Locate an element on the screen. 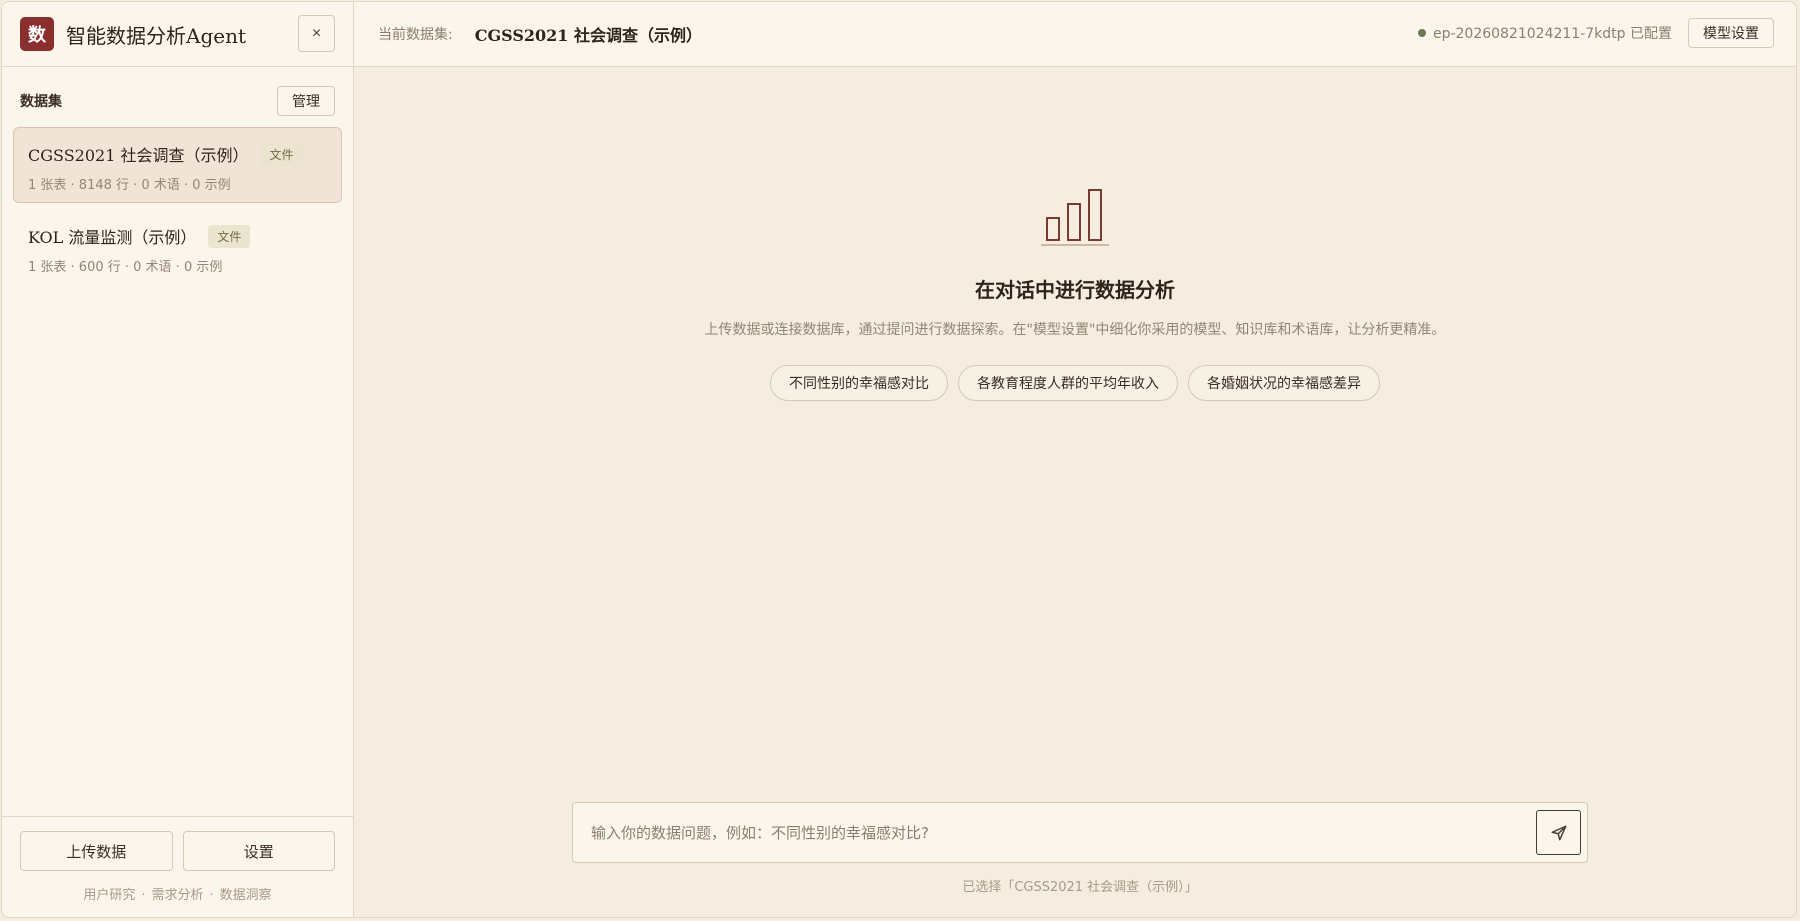  model-status-area: ep-20260821024211-7kdtp 已配置 模型设置 is located at coordinates (1595, 33).